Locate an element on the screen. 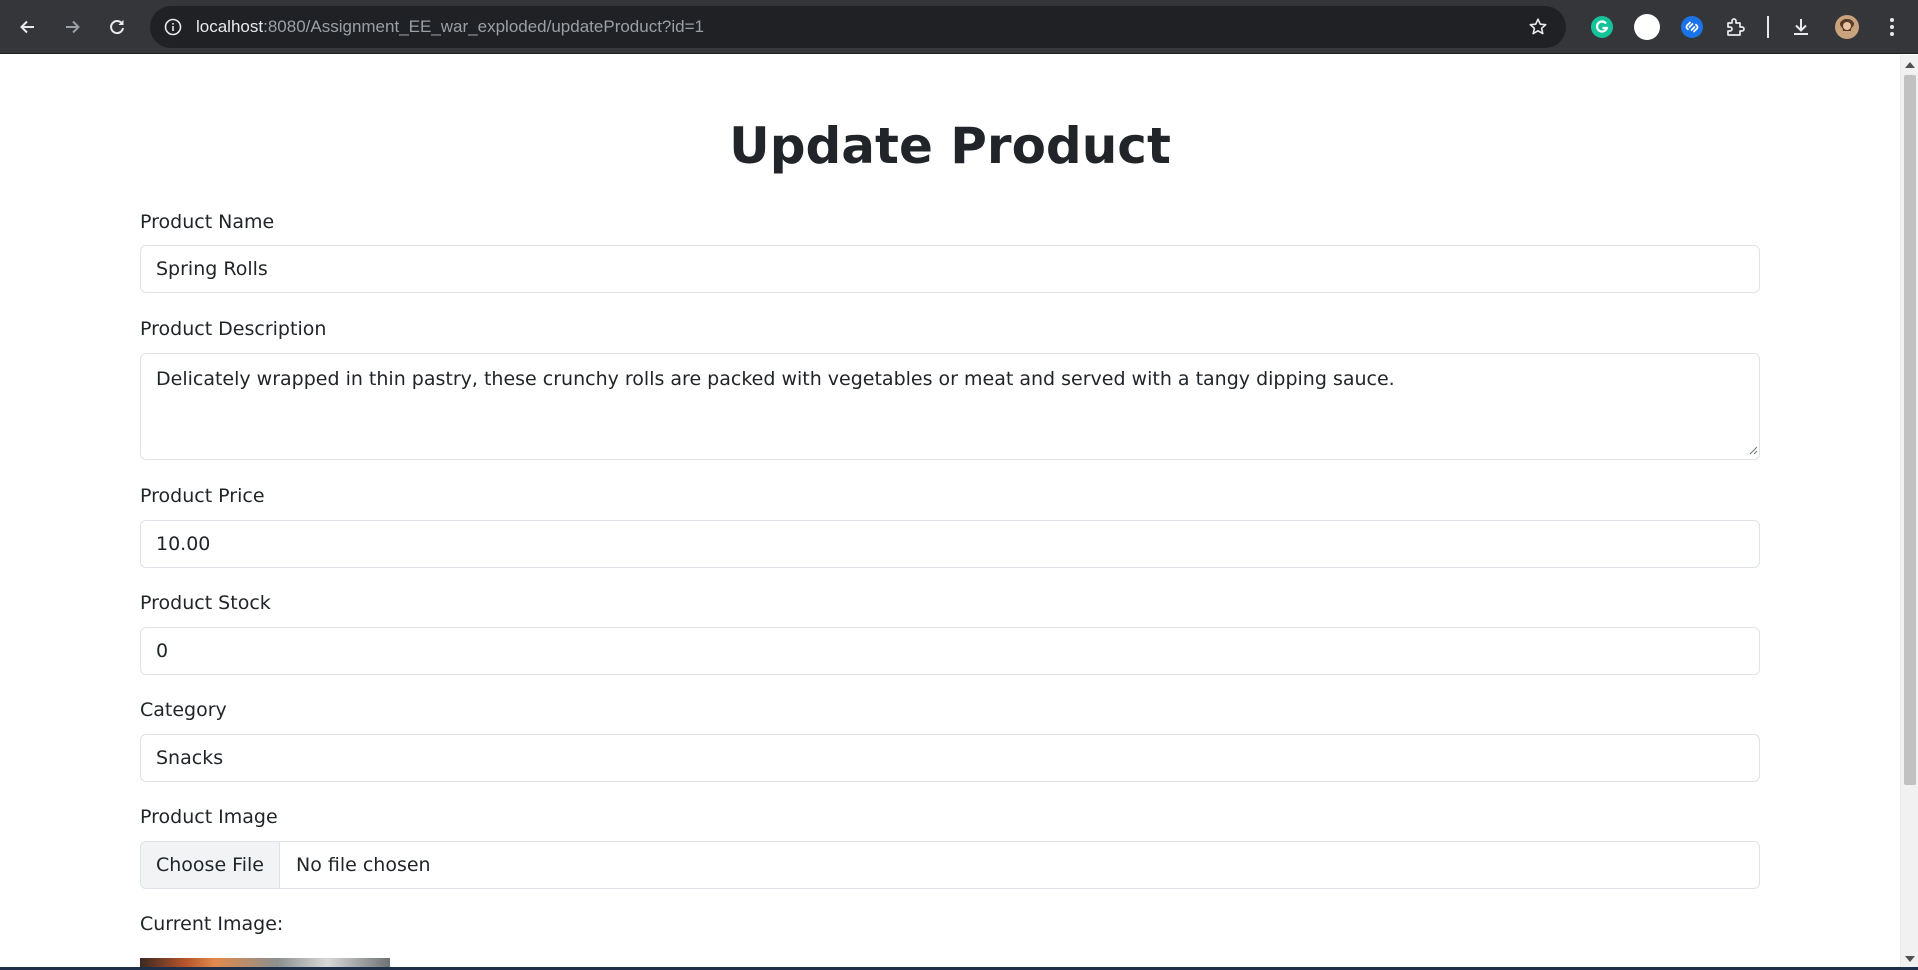 The width and height of the screenshot is (1918, 970). shazam-extension is located at coordinates (1692, 27).